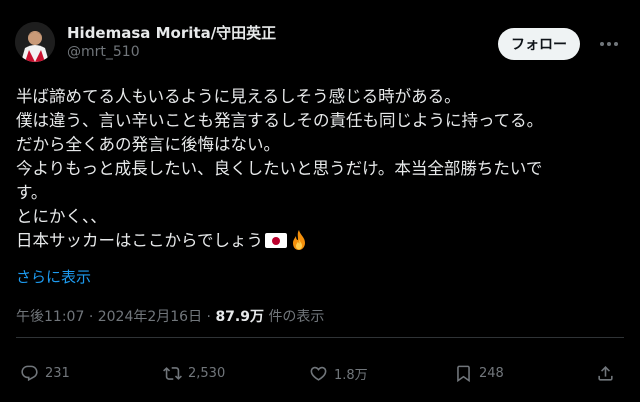 This screenshot has width=640, height=402. I want to click on reply-count: 231, so click(57, 373).